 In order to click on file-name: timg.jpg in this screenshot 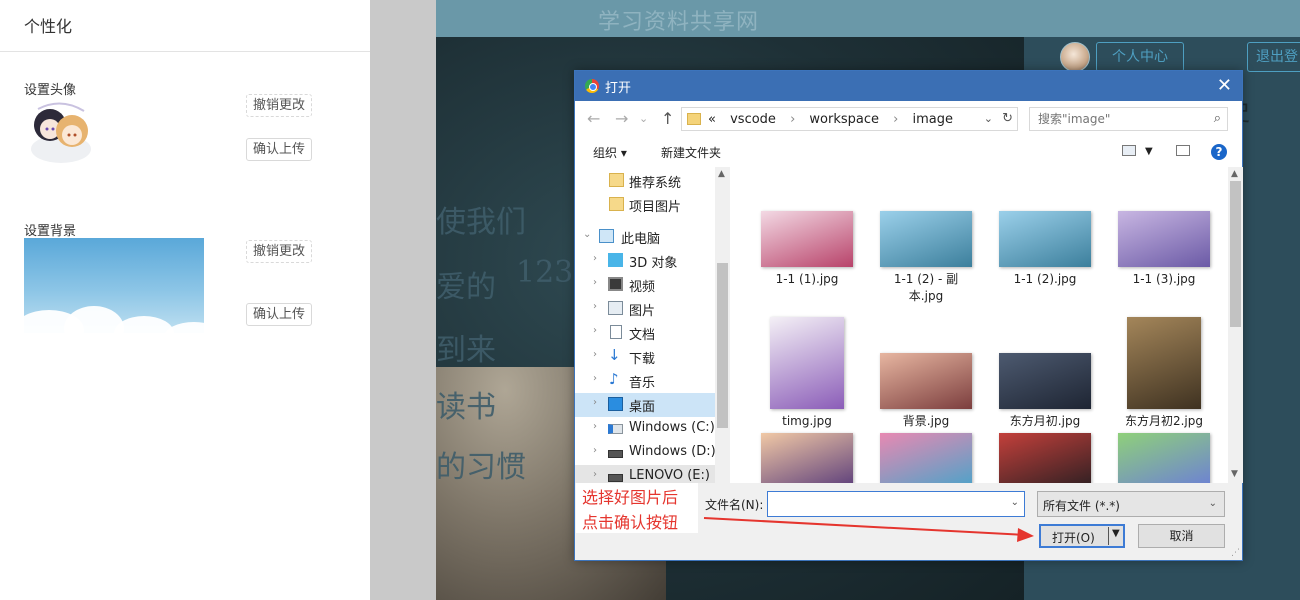, I will do `click(807, 421)`.